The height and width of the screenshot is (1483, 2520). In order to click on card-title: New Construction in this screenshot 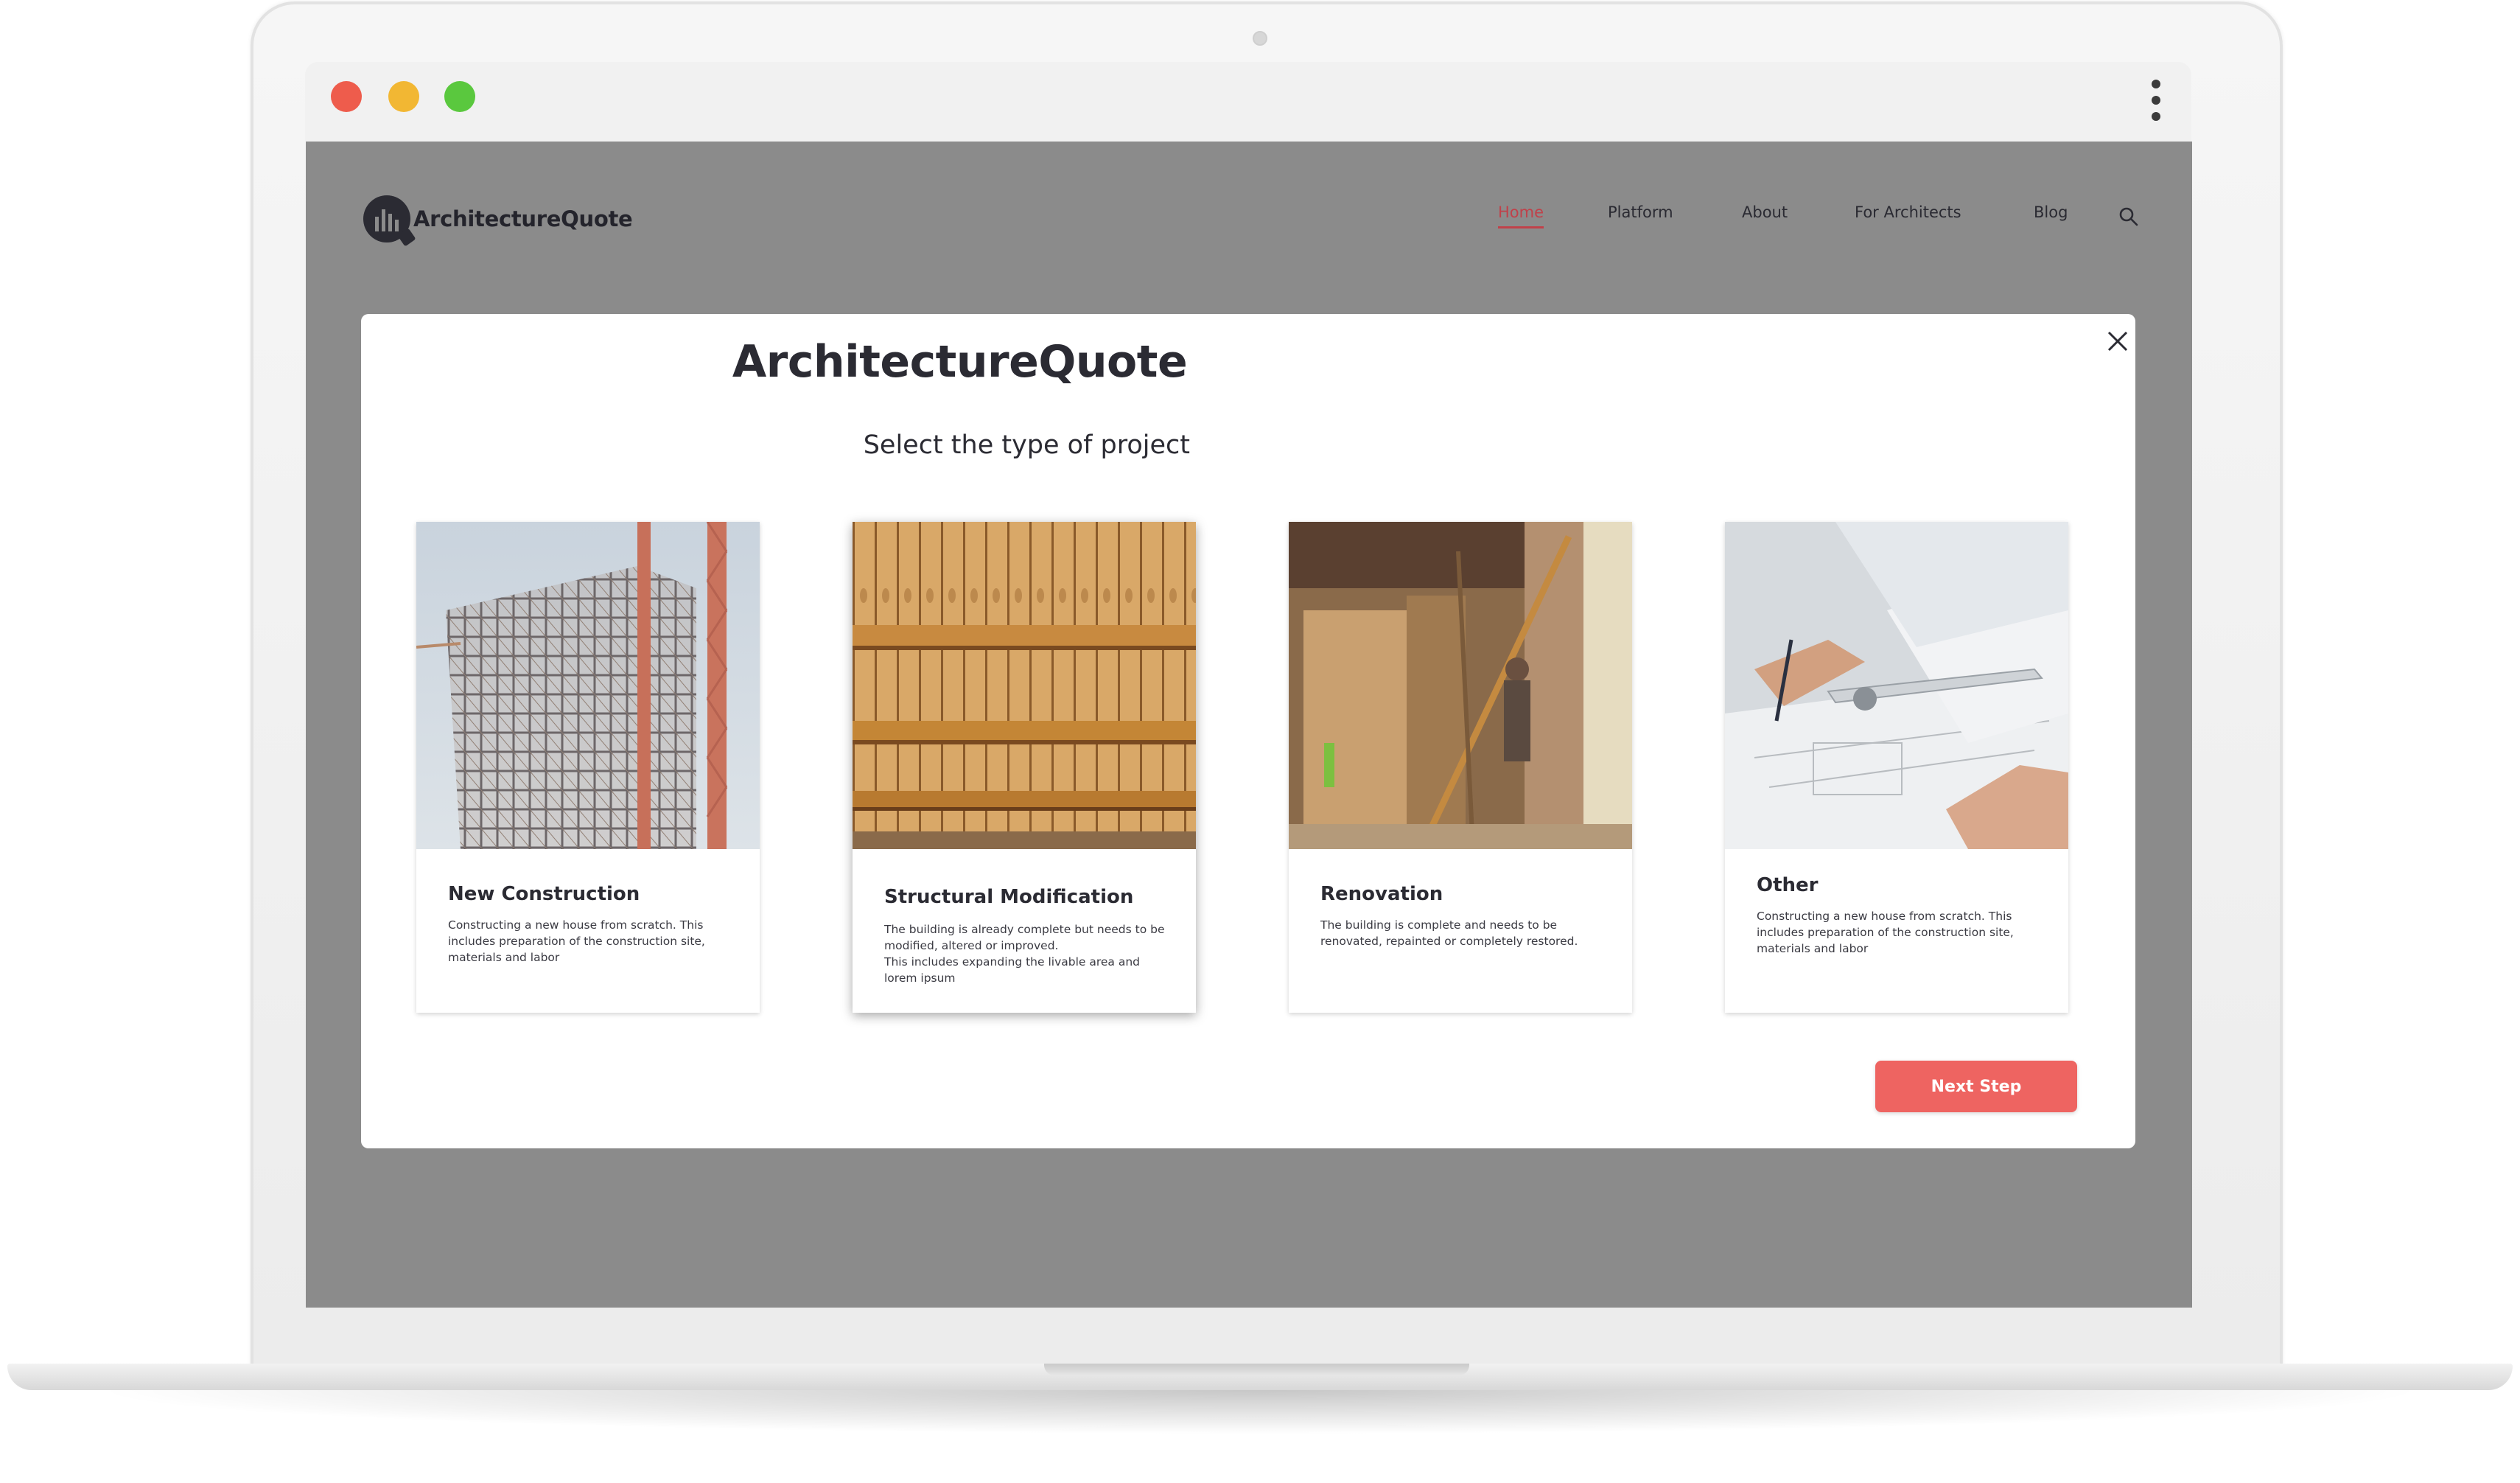, I will do `click(544, 894)`.